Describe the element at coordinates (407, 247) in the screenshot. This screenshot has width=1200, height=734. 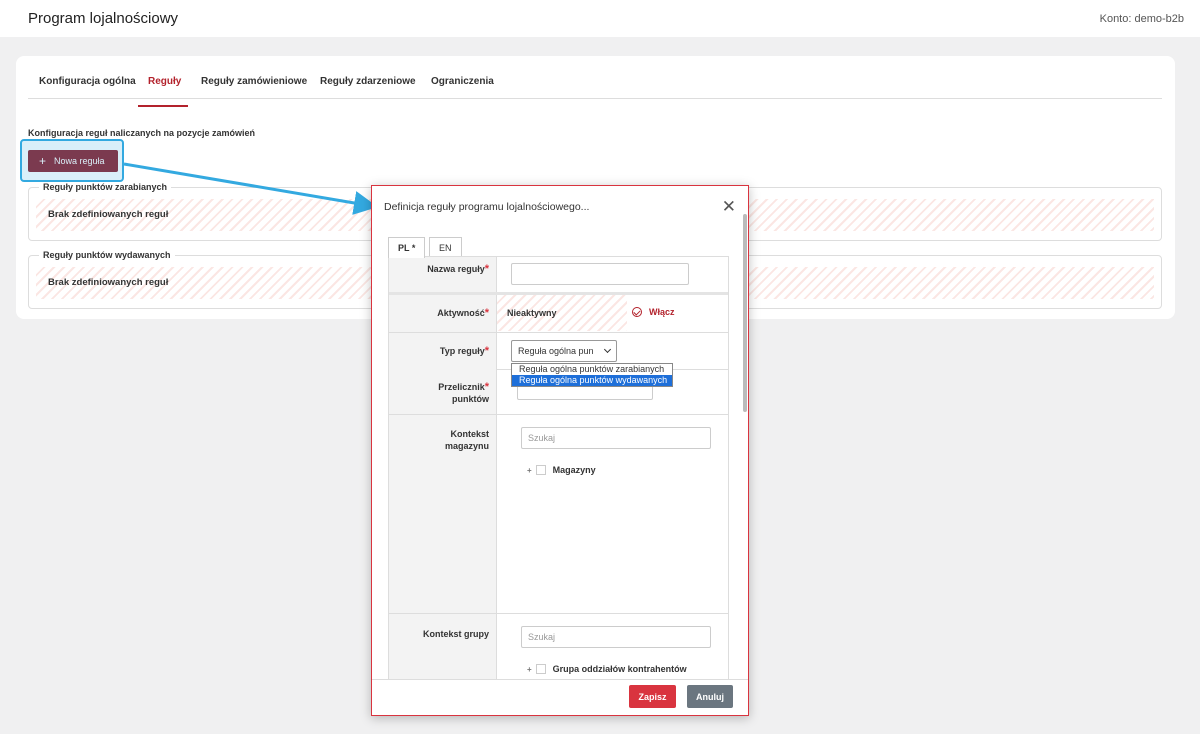
I see `tab-lang-pl: PL *` at that location.